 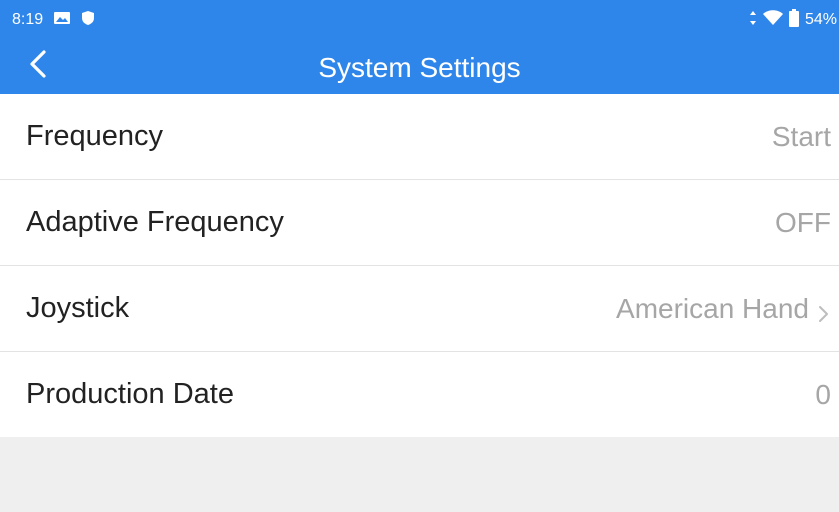 I want to click on setting-value: Start, so click(x=801, y=137).